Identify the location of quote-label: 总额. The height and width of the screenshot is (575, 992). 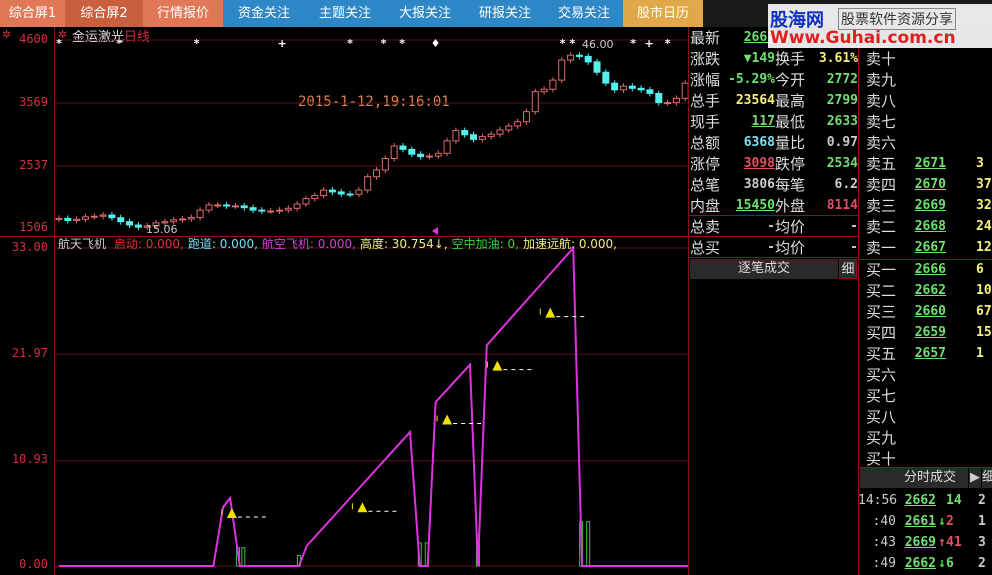
(705, 143).